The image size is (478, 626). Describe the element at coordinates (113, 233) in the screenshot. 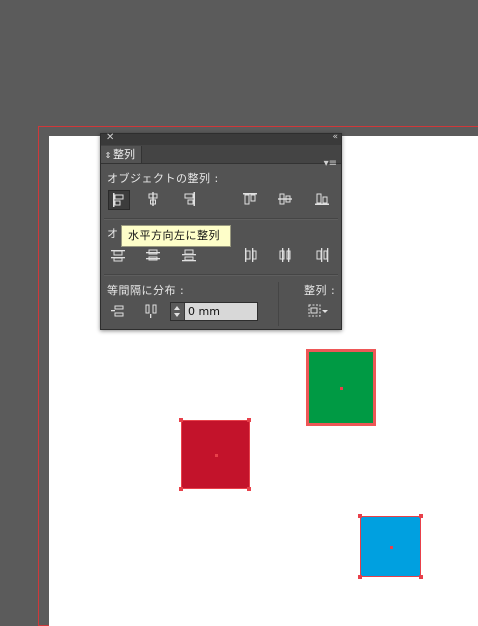

I see `section-title-distribute-objects: オ` at that location.